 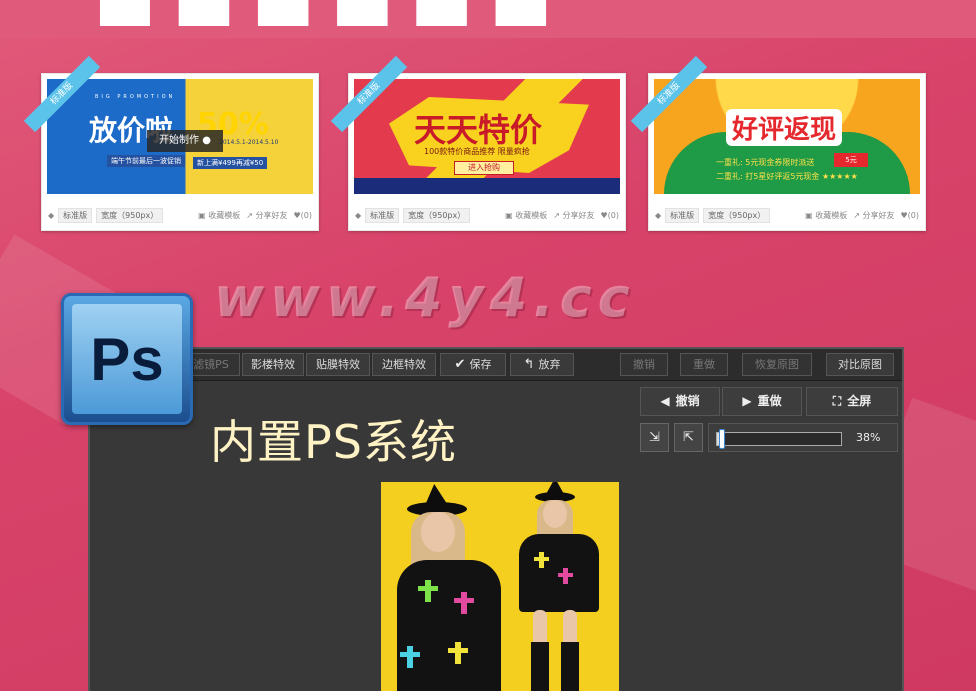 I want to click on arrow-left-icon: ◀, so click(x=665, y=401).